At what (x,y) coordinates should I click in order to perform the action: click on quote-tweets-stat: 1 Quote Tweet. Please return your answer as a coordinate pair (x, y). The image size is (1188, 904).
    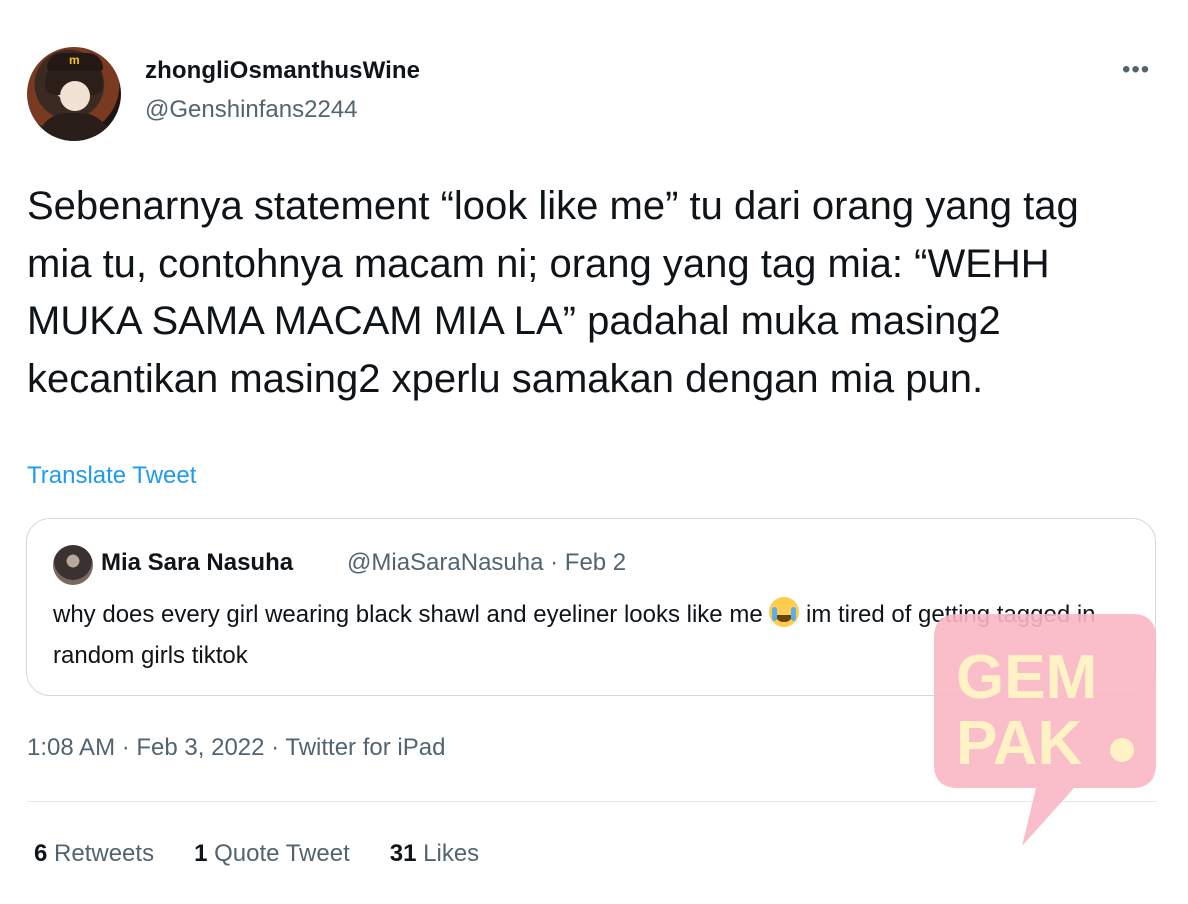
    Looking at the image, I should click on (272, 854).